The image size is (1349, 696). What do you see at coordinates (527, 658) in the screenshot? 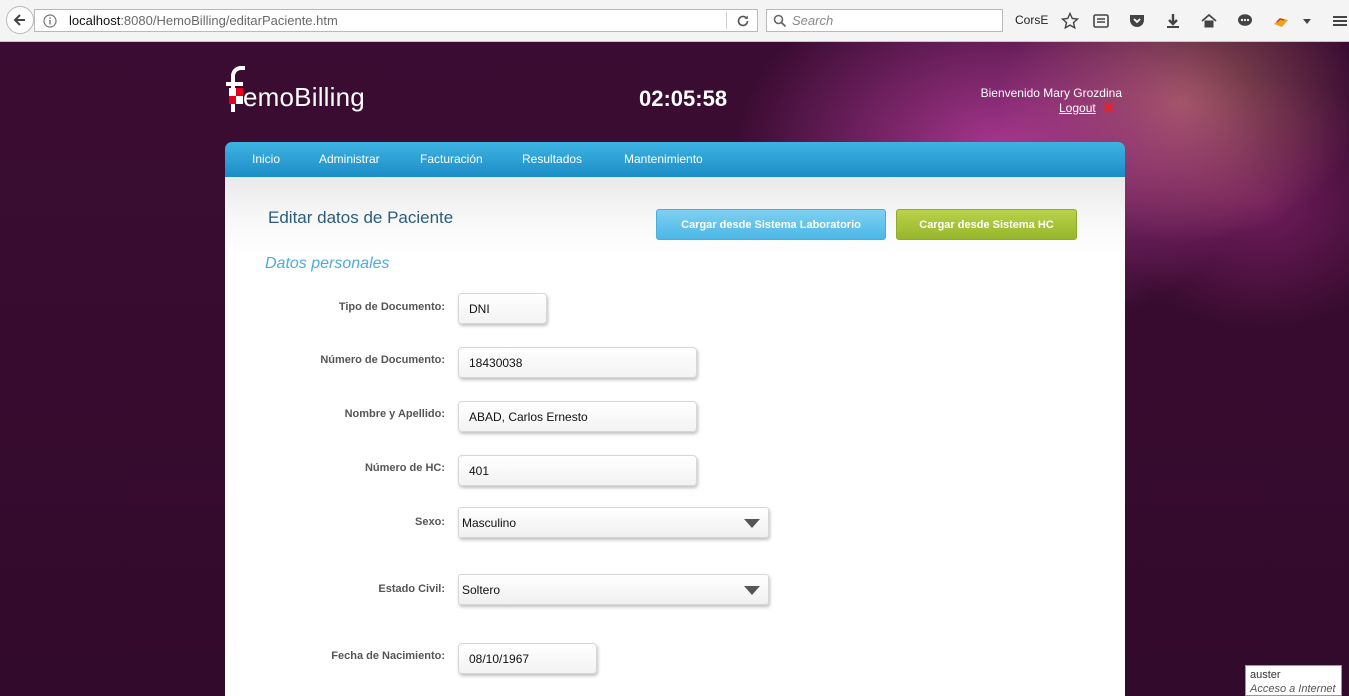
I see `birth-date-field: 08/10/1967` at bounding box center [527, 658].